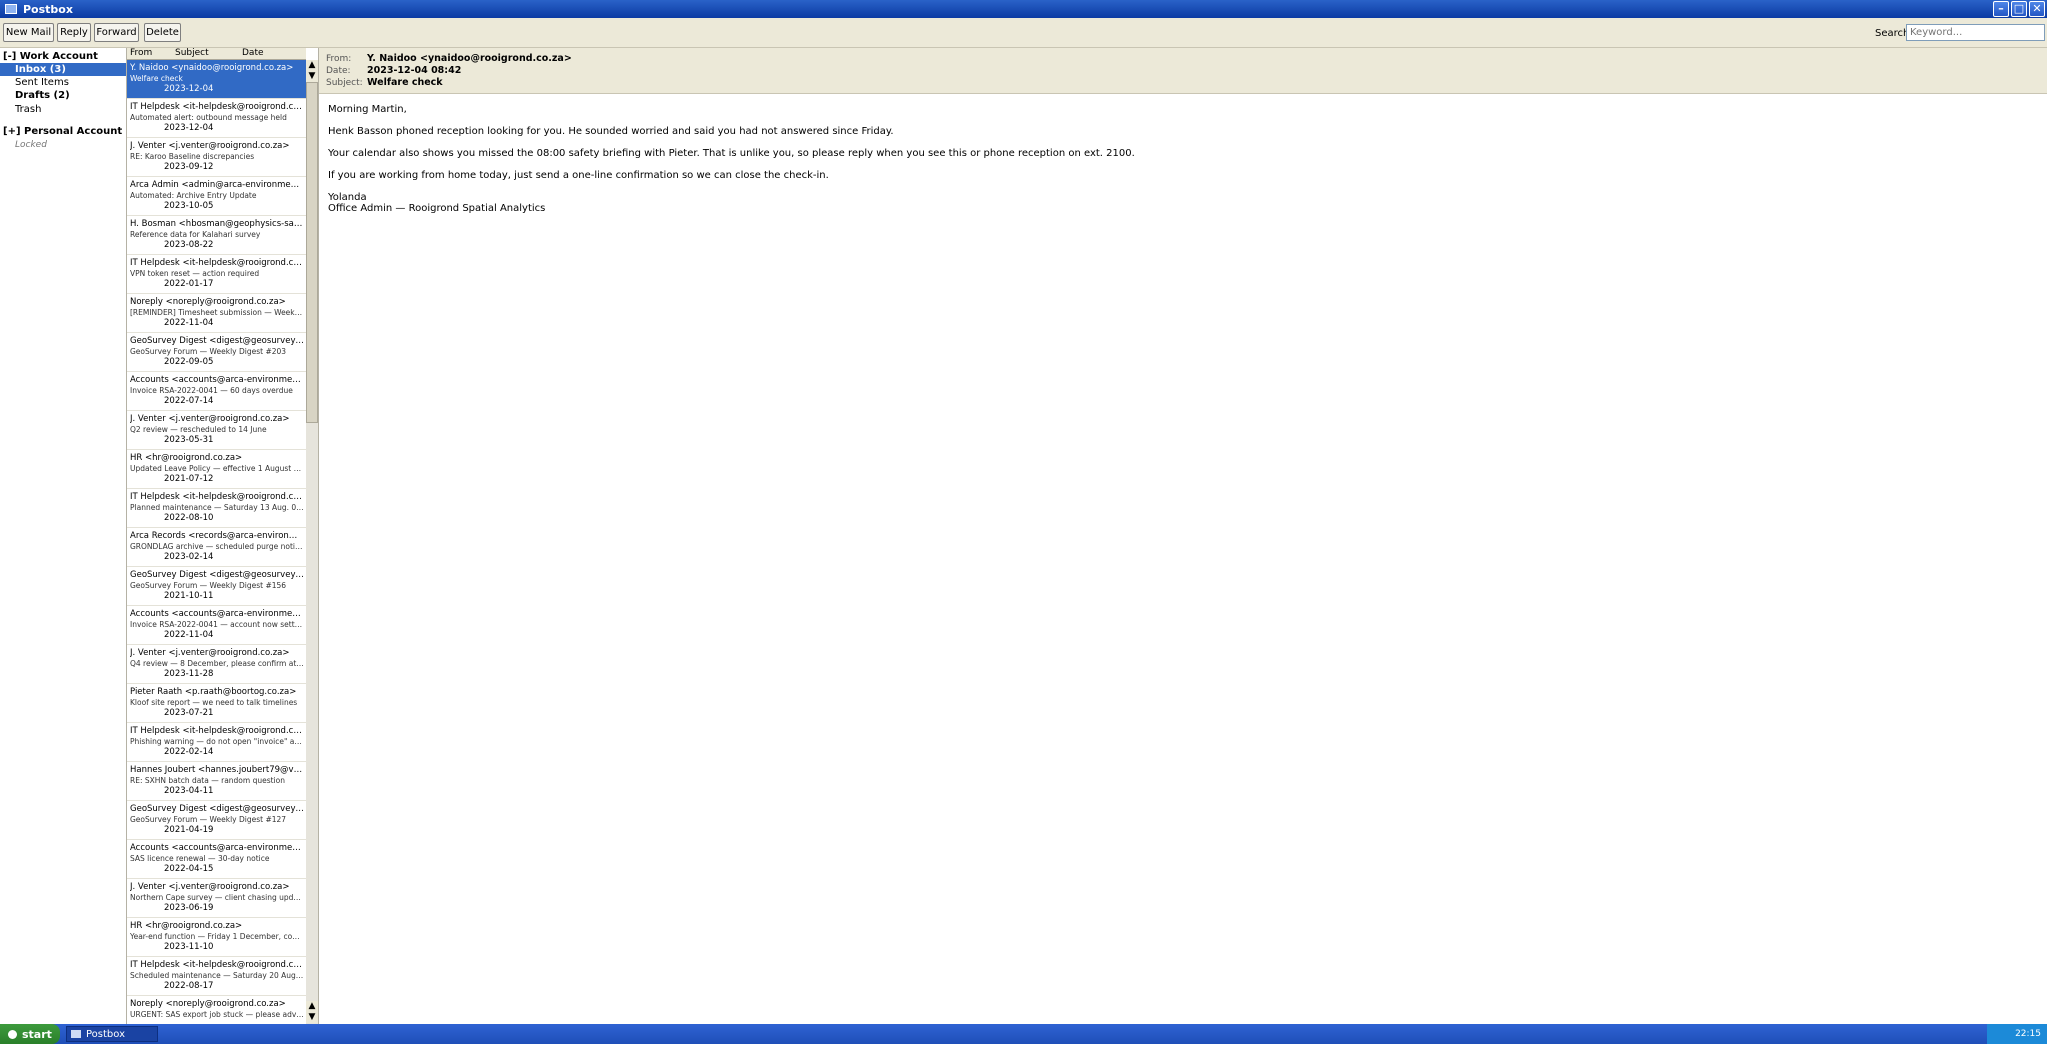 The height and width of the screenshot is (1044, 2047). Describe the element at coordinates (62, 131) in the screenshot. I see `account-personal: [+] Personal Account` at that location.